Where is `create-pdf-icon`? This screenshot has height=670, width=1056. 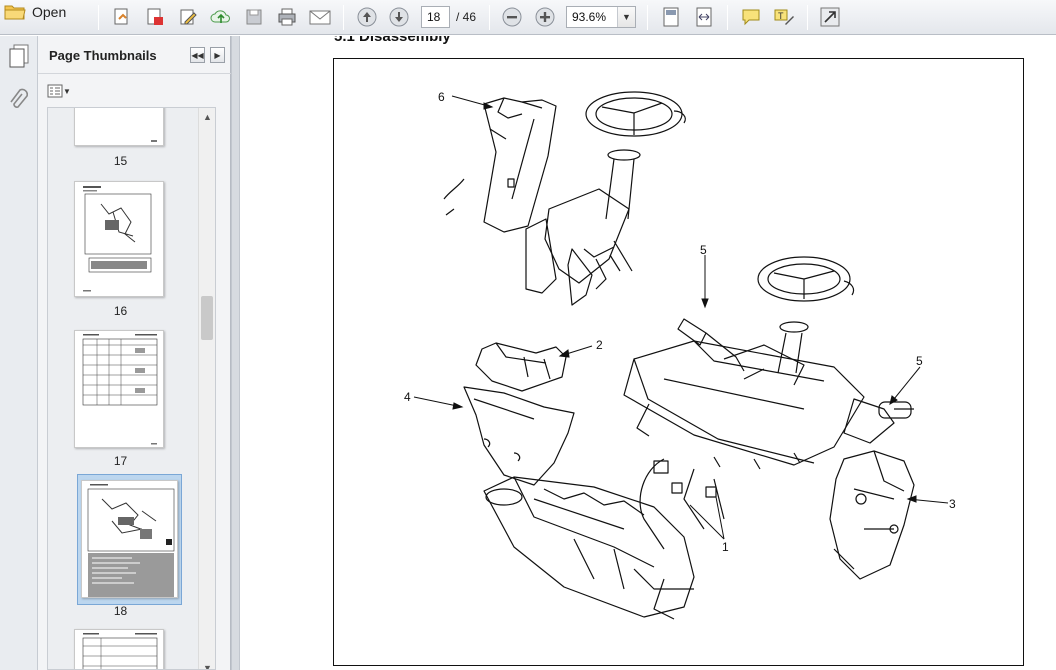 create-pdf-icon is located at coordinates (122, 17).